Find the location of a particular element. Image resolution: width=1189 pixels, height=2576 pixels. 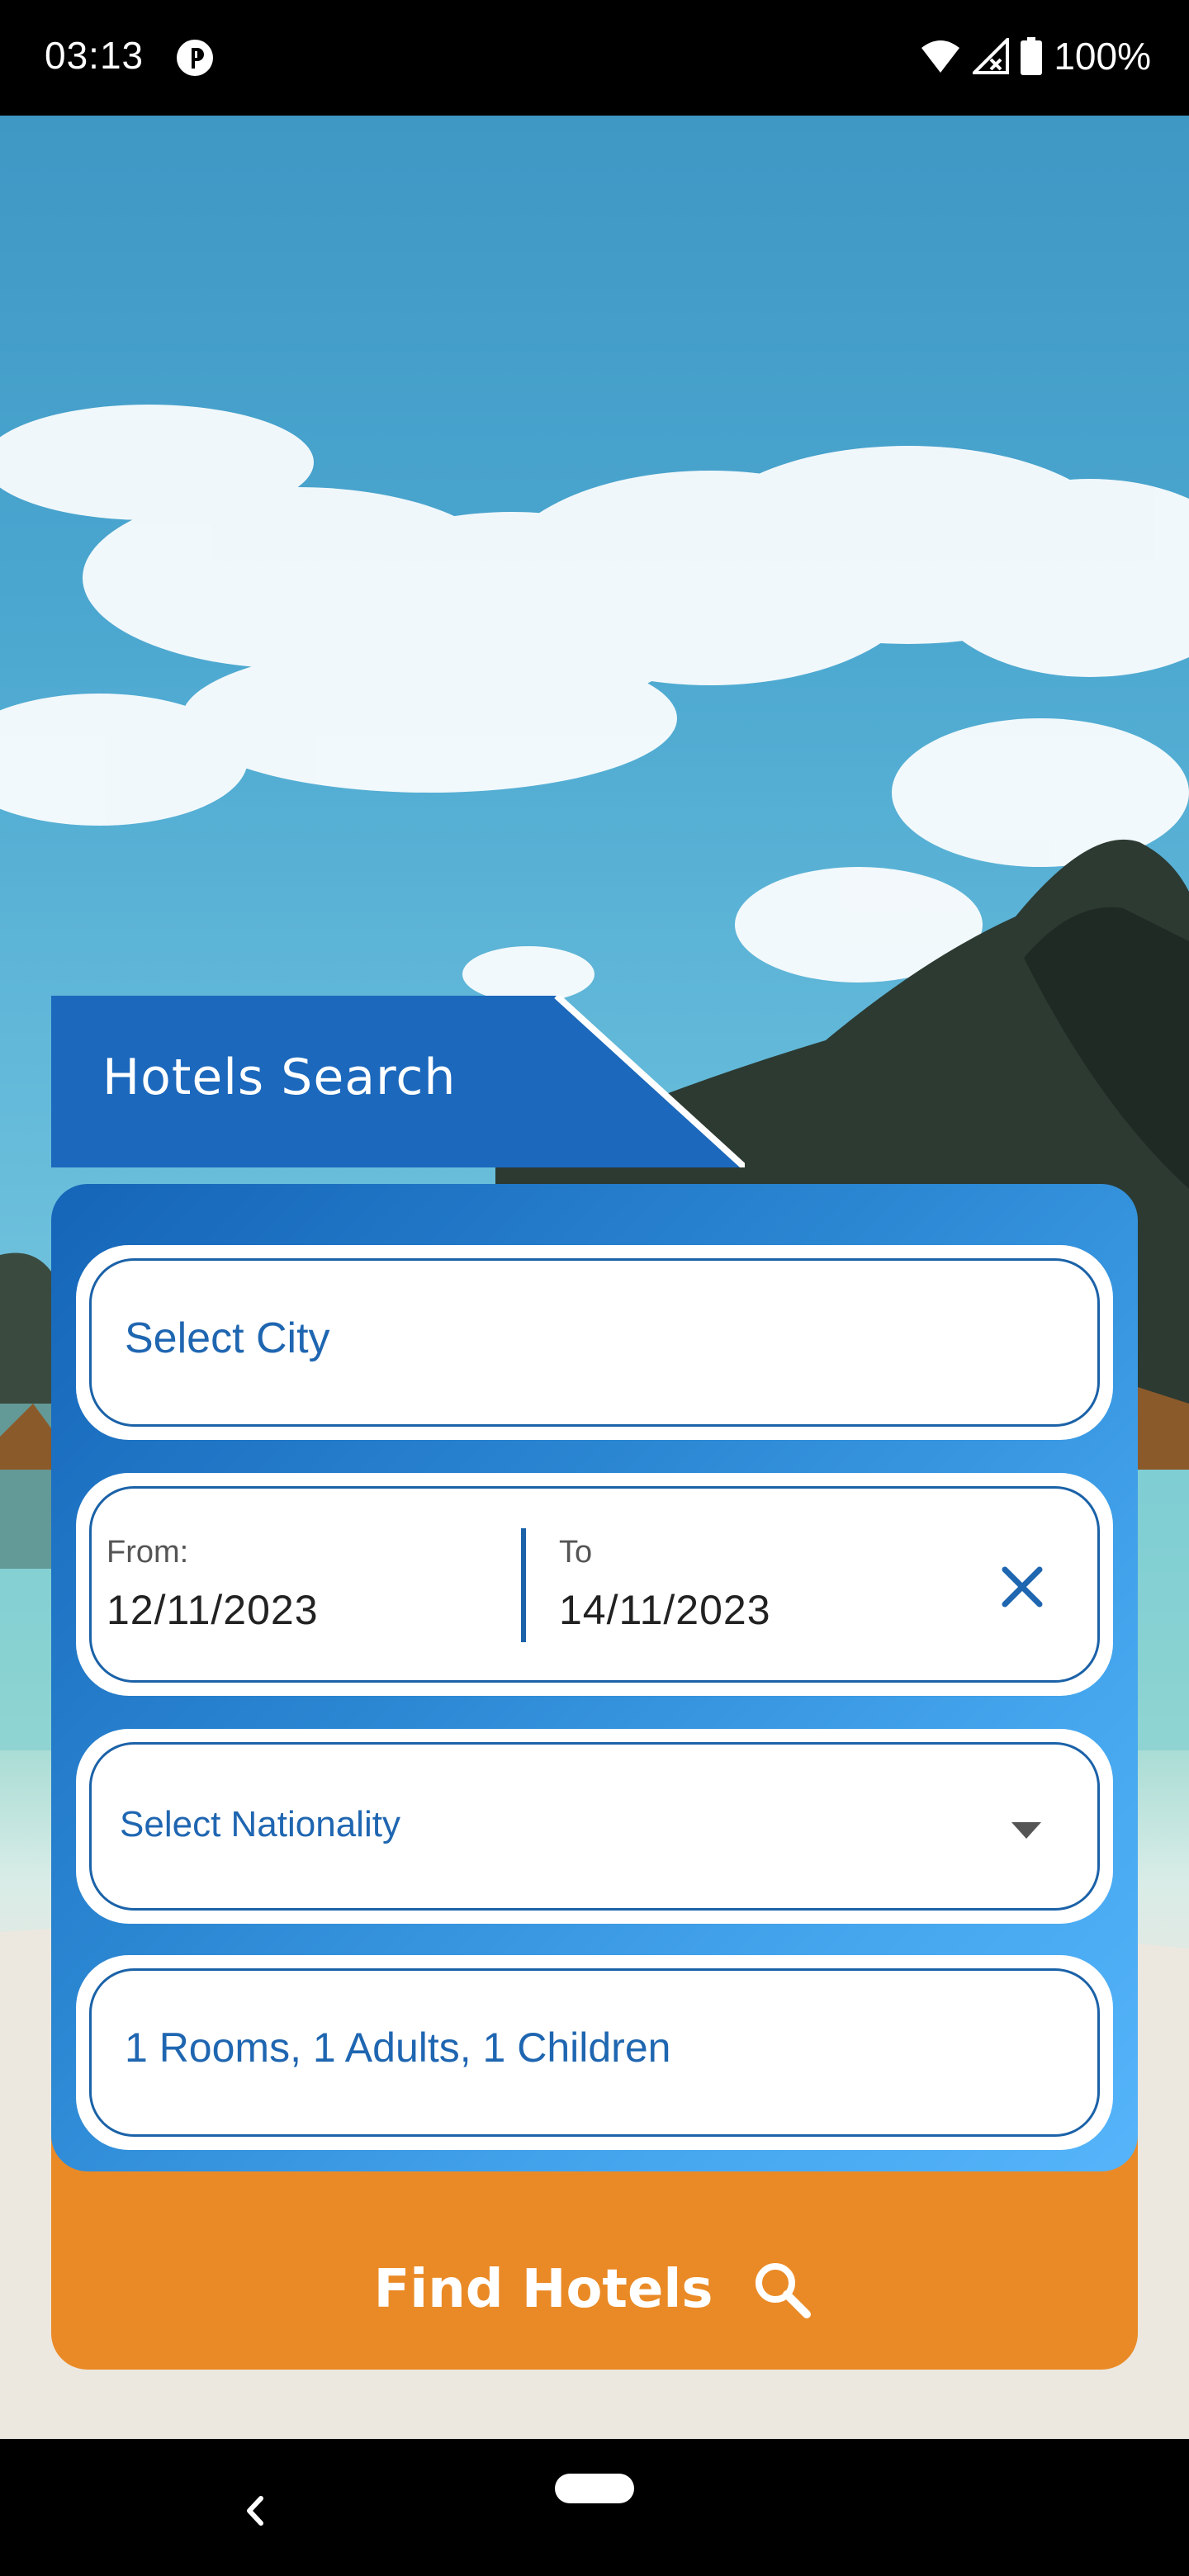

date-range-field-border: From: 12/11/2023 To 14/11/2023 is located at coordinates (594, 1584).